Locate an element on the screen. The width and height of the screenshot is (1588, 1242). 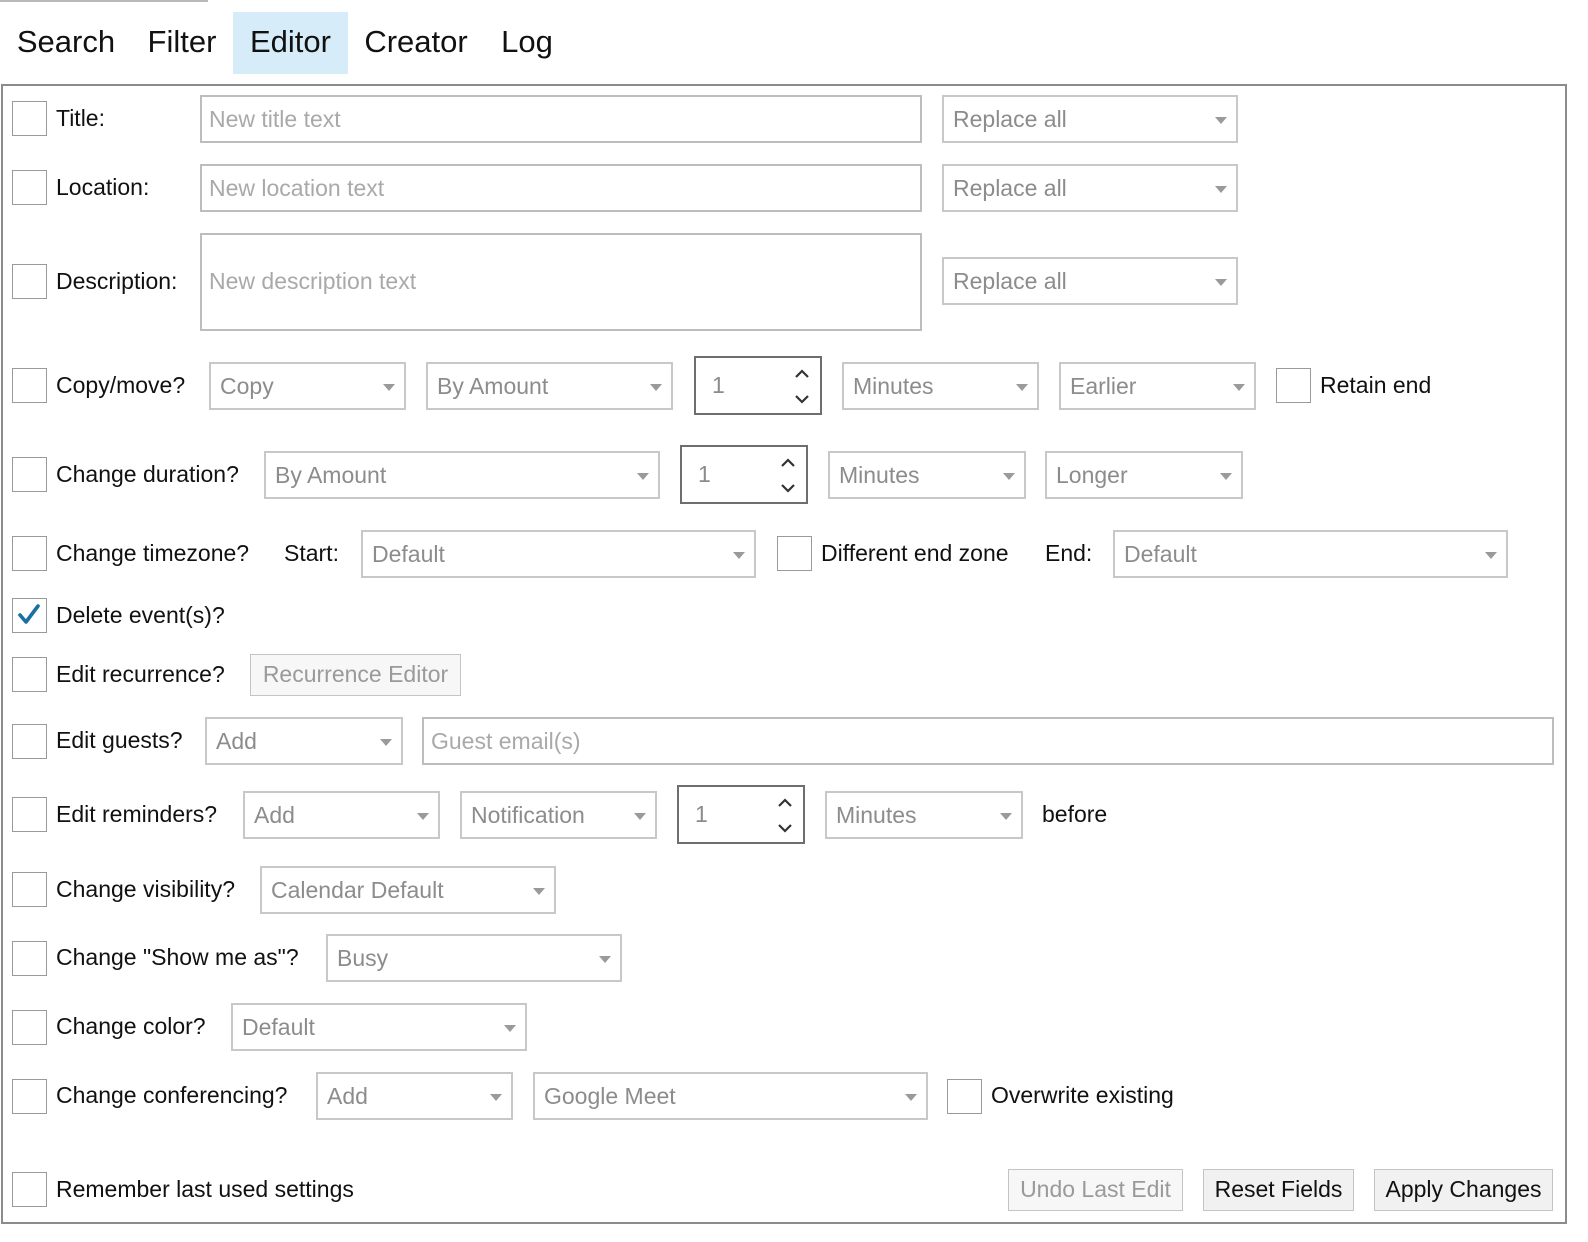
duration-checkbox is located at coordinates (29, 474).